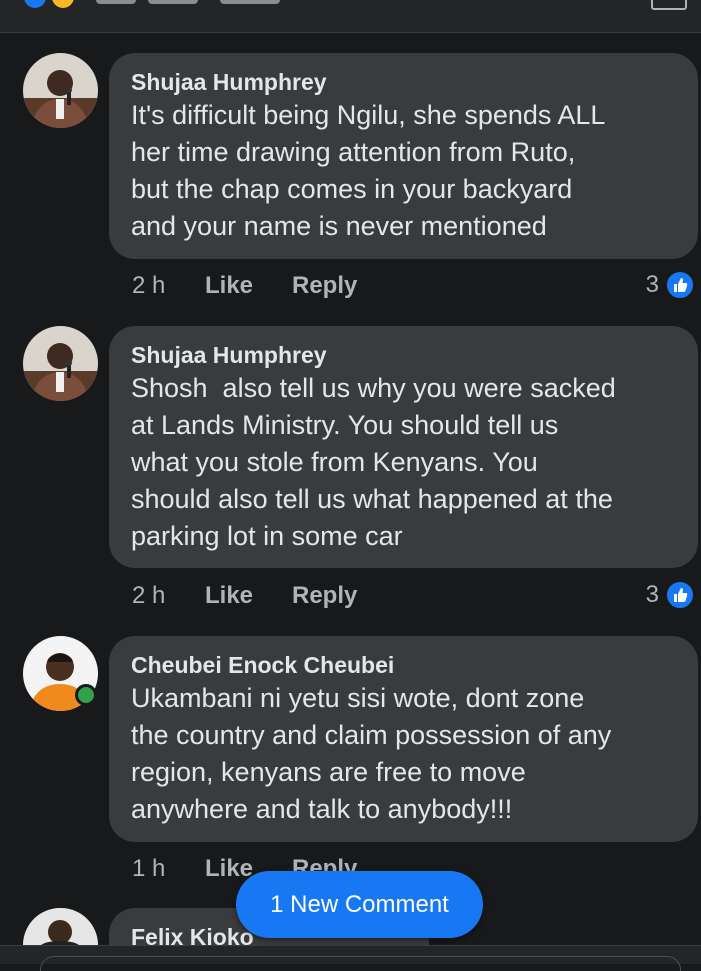 The width and height of the screenshot is (701, 971). Describe the element at coordinates (35, 4) in the screenshot. I see `reaction-icon-blue` at that location.